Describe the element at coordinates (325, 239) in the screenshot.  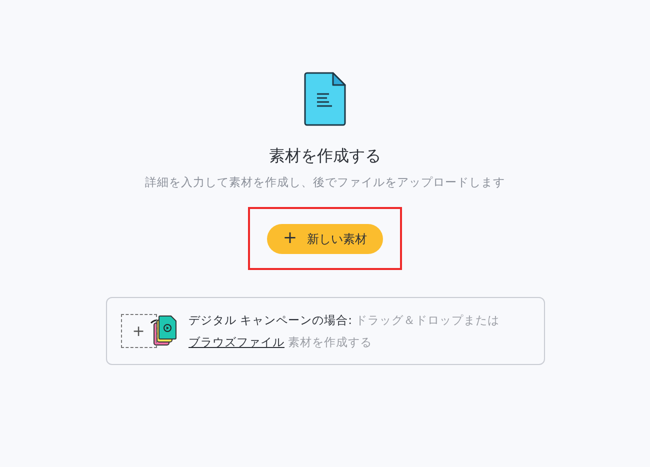
I see `new-asset-button: + 新しい素材` at that location.